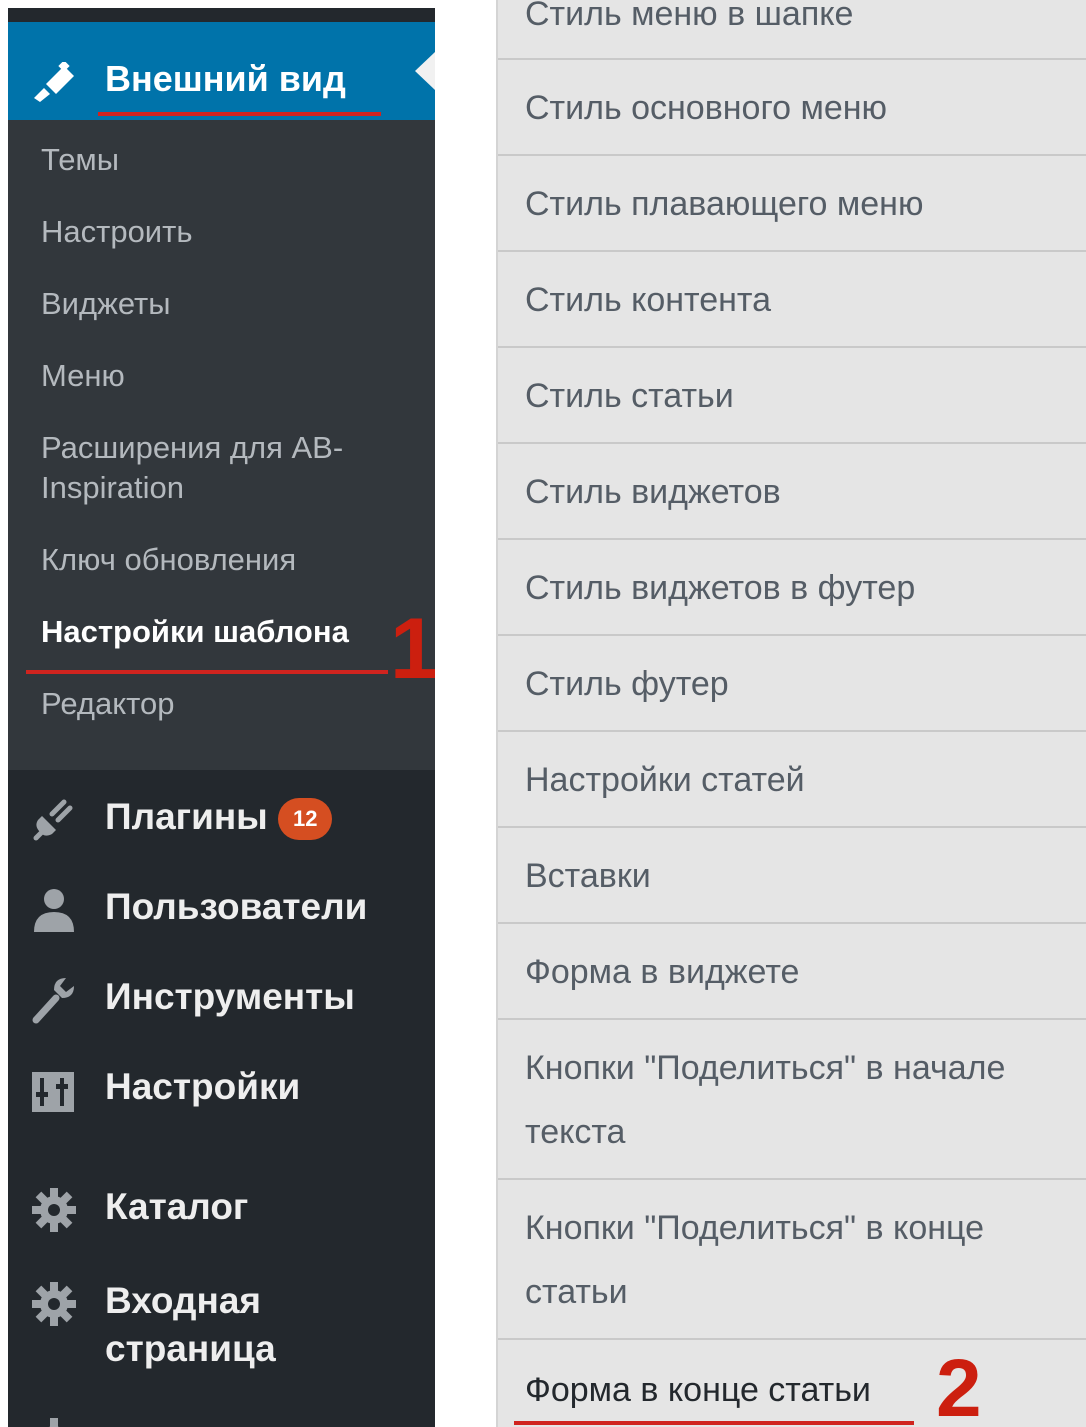 This screenshot has height=1427, width=1086. I want to click on step-1-annotation: 1, so click(412, 649).